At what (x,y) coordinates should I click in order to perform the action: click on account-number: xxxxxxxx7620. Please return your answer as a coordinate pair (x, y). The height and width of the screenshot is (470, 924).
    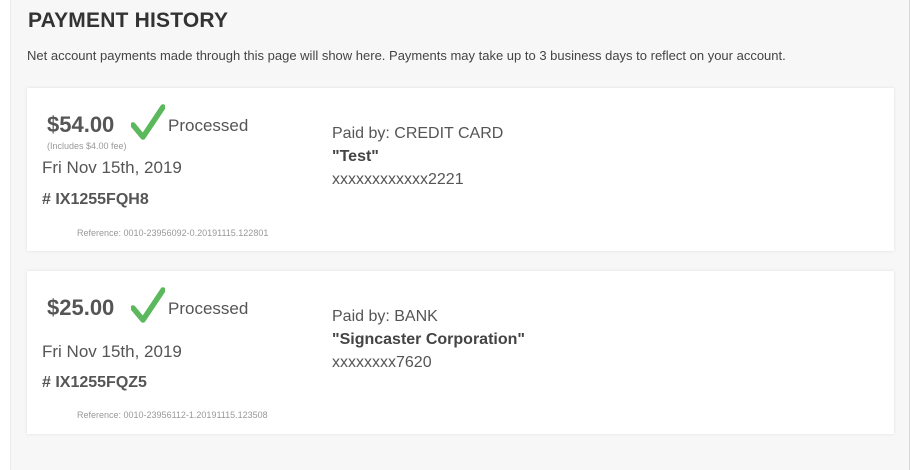
    Looking at the image, I should click on (382, 362).